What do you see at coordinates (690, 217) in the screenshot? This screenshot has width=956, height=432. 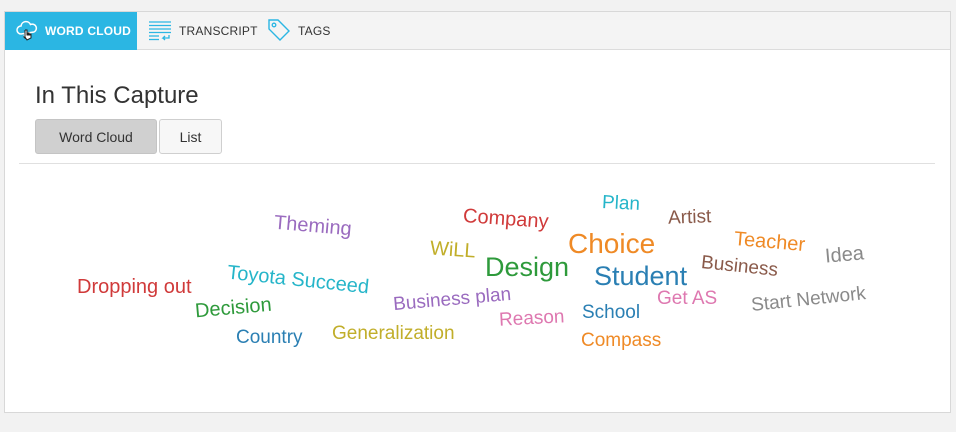 I see `word-cloud-word: Artist` at bounding box center [690, 217].